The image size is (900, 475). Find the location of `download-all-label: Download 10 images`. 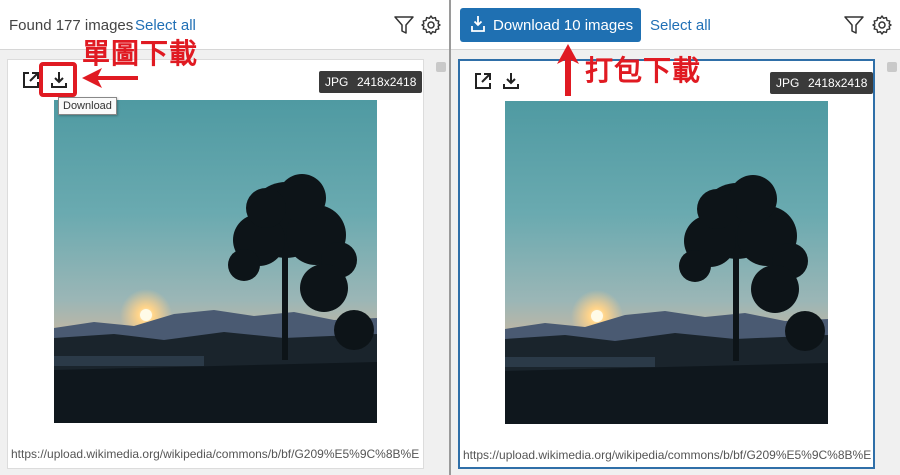

download-all-label: Download 10 images is located at coordinates (563, 25).